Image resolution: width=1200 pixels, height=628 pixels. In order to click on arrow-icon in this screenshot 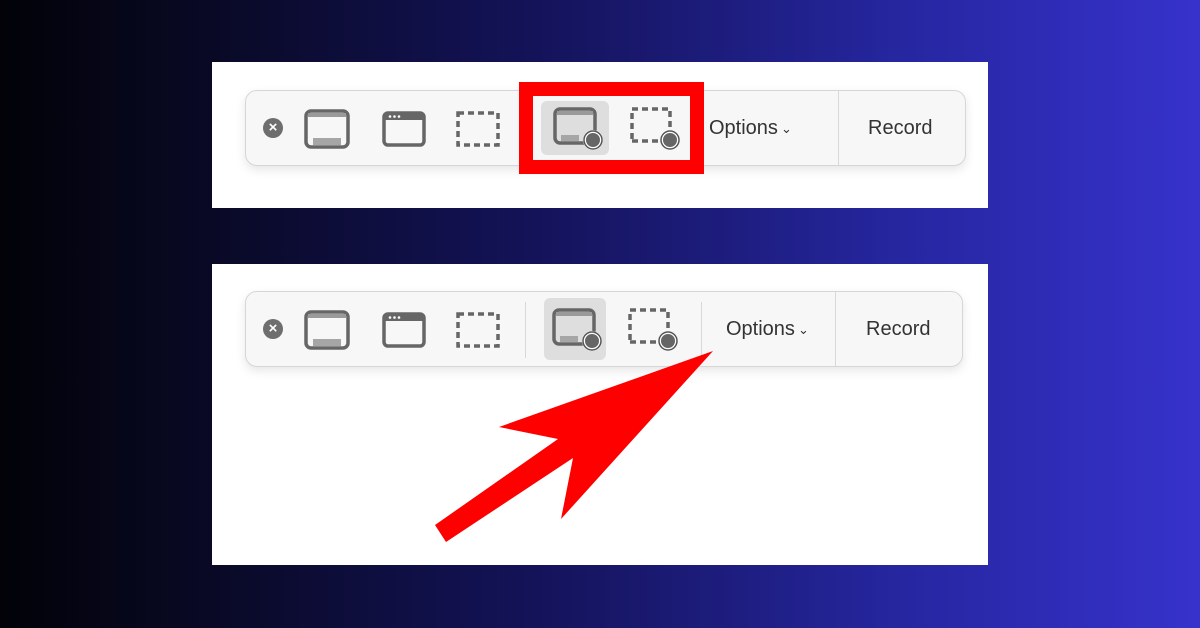, I will do `click(574, 446)`.